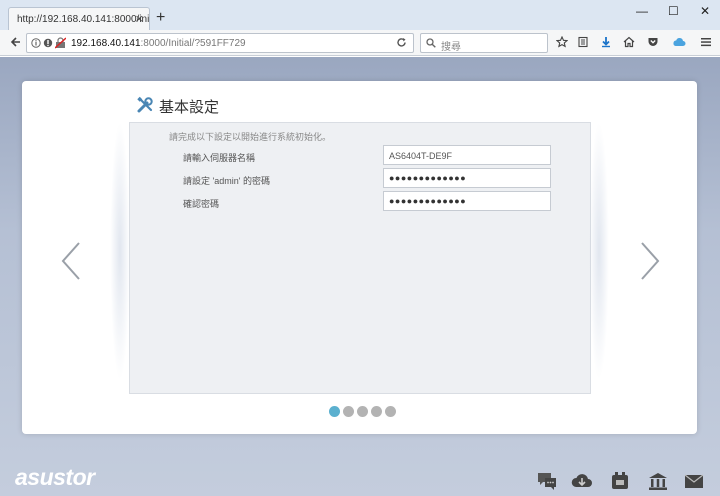 This screenshot has height=496, width=720. I want to click on server-name-input: AS6404T-DE9F, so click(467, 155).